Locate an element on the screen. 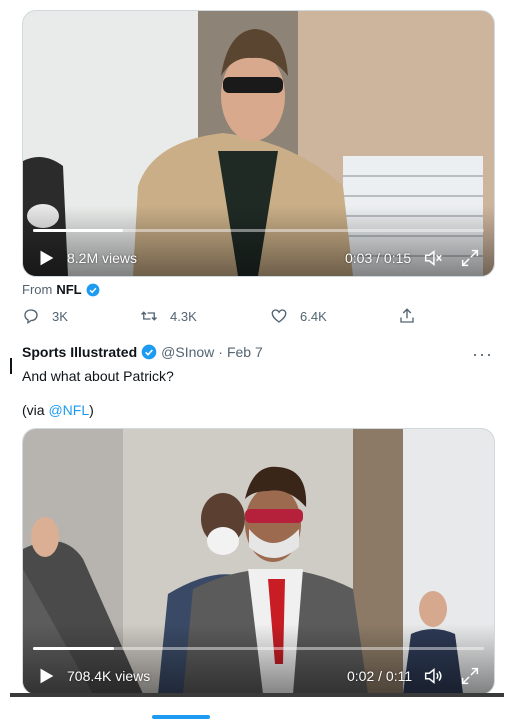 Image resolution: width=521 pixels, height=719 pixels. video-time: 0:02 / 0:11 is located at coordinates (380, 676).